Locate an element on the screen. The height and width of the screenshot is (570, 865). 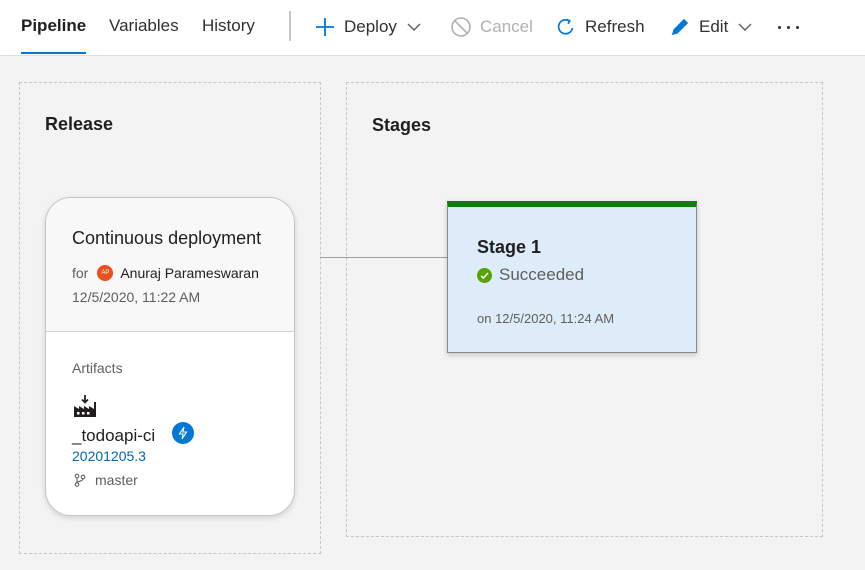
cancel-icon is located at coordinates (461, 27).